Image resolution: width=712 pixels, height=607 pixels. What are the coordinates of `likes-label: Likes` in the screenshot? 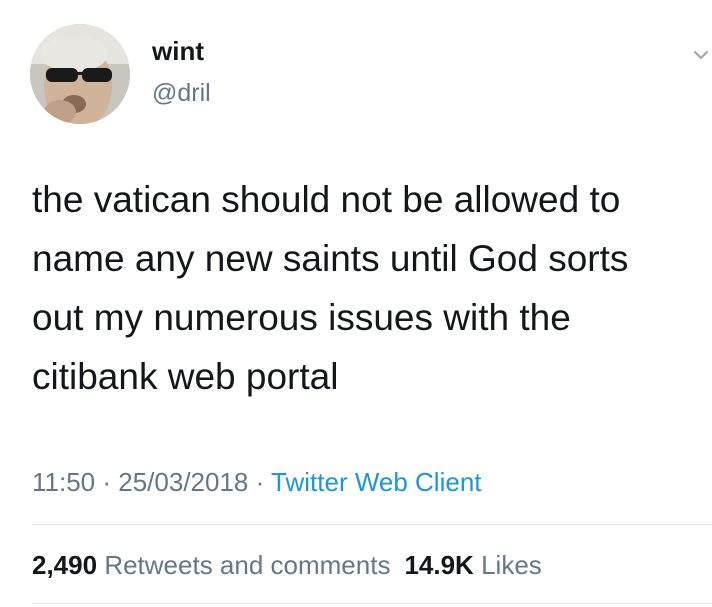 It's located at (511, 565).